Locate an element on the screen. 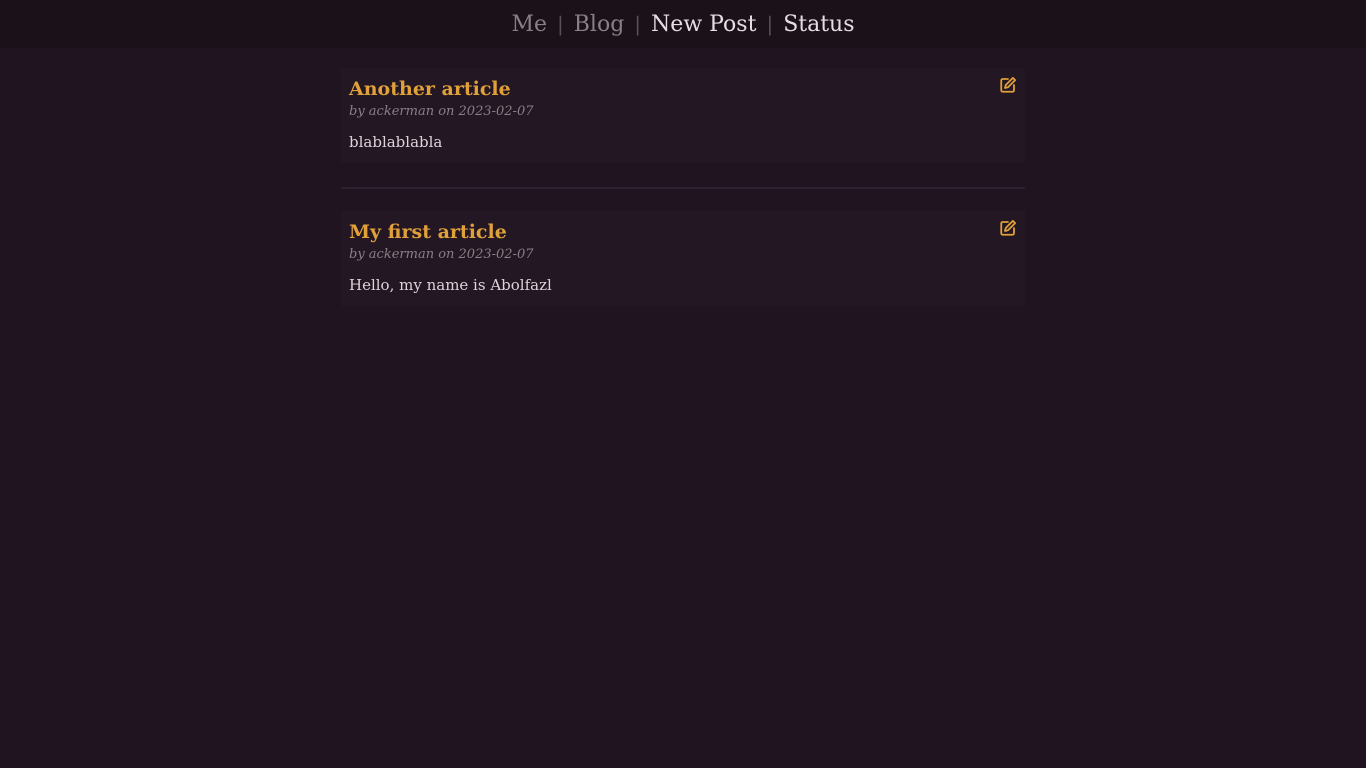 The width and height of the screenshot is (1366, 768). post-body: Hello, my name is Abolfazl is located at coordinates (450, 285).